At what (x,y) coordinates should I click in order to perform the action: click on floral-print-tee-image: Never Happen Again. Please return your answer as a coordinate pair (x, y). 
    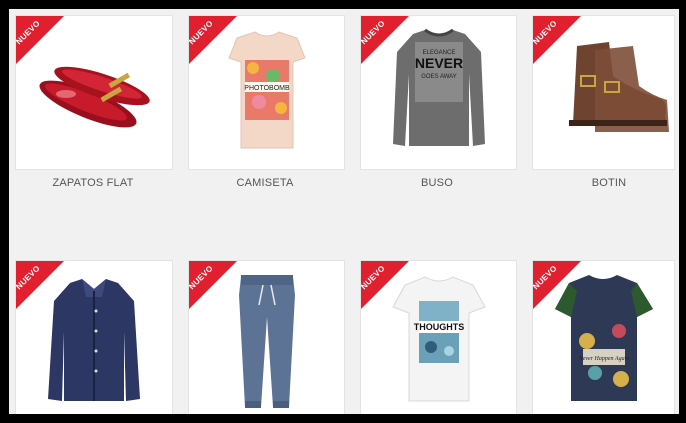
    Looking at the image, I should click on (604, 338).